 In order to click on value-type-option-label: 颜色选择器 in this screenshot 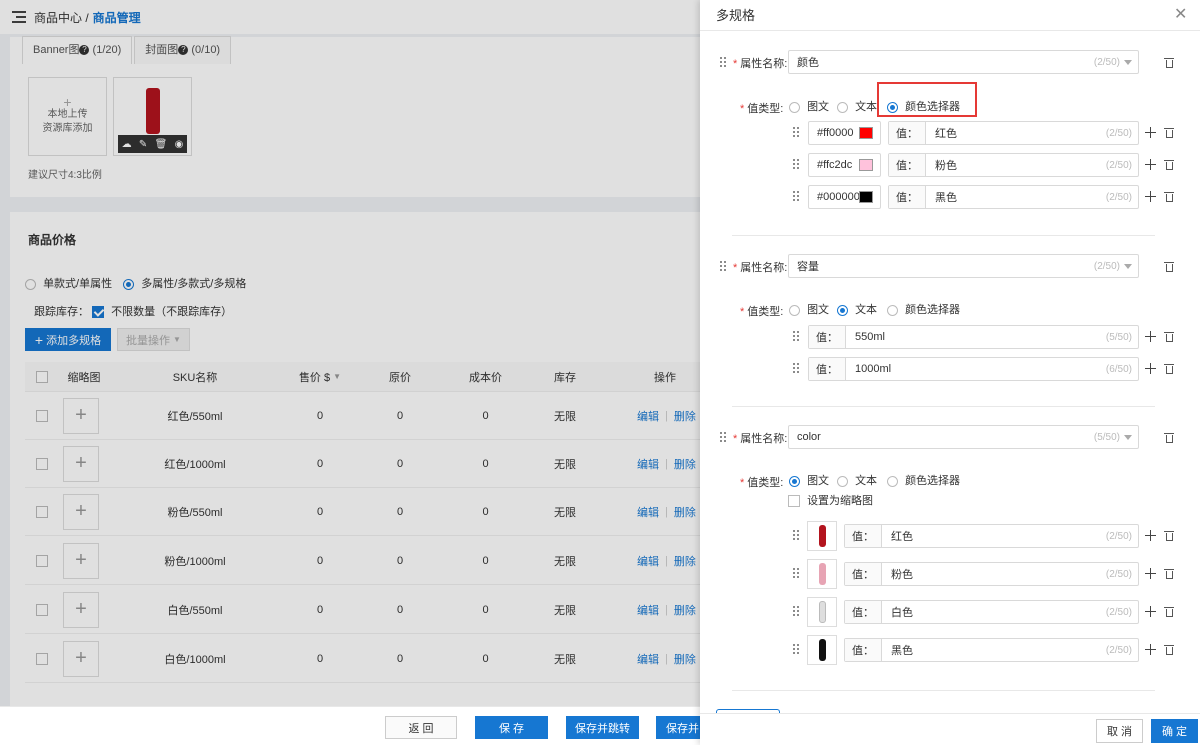, I will do `click(933, 310)`.